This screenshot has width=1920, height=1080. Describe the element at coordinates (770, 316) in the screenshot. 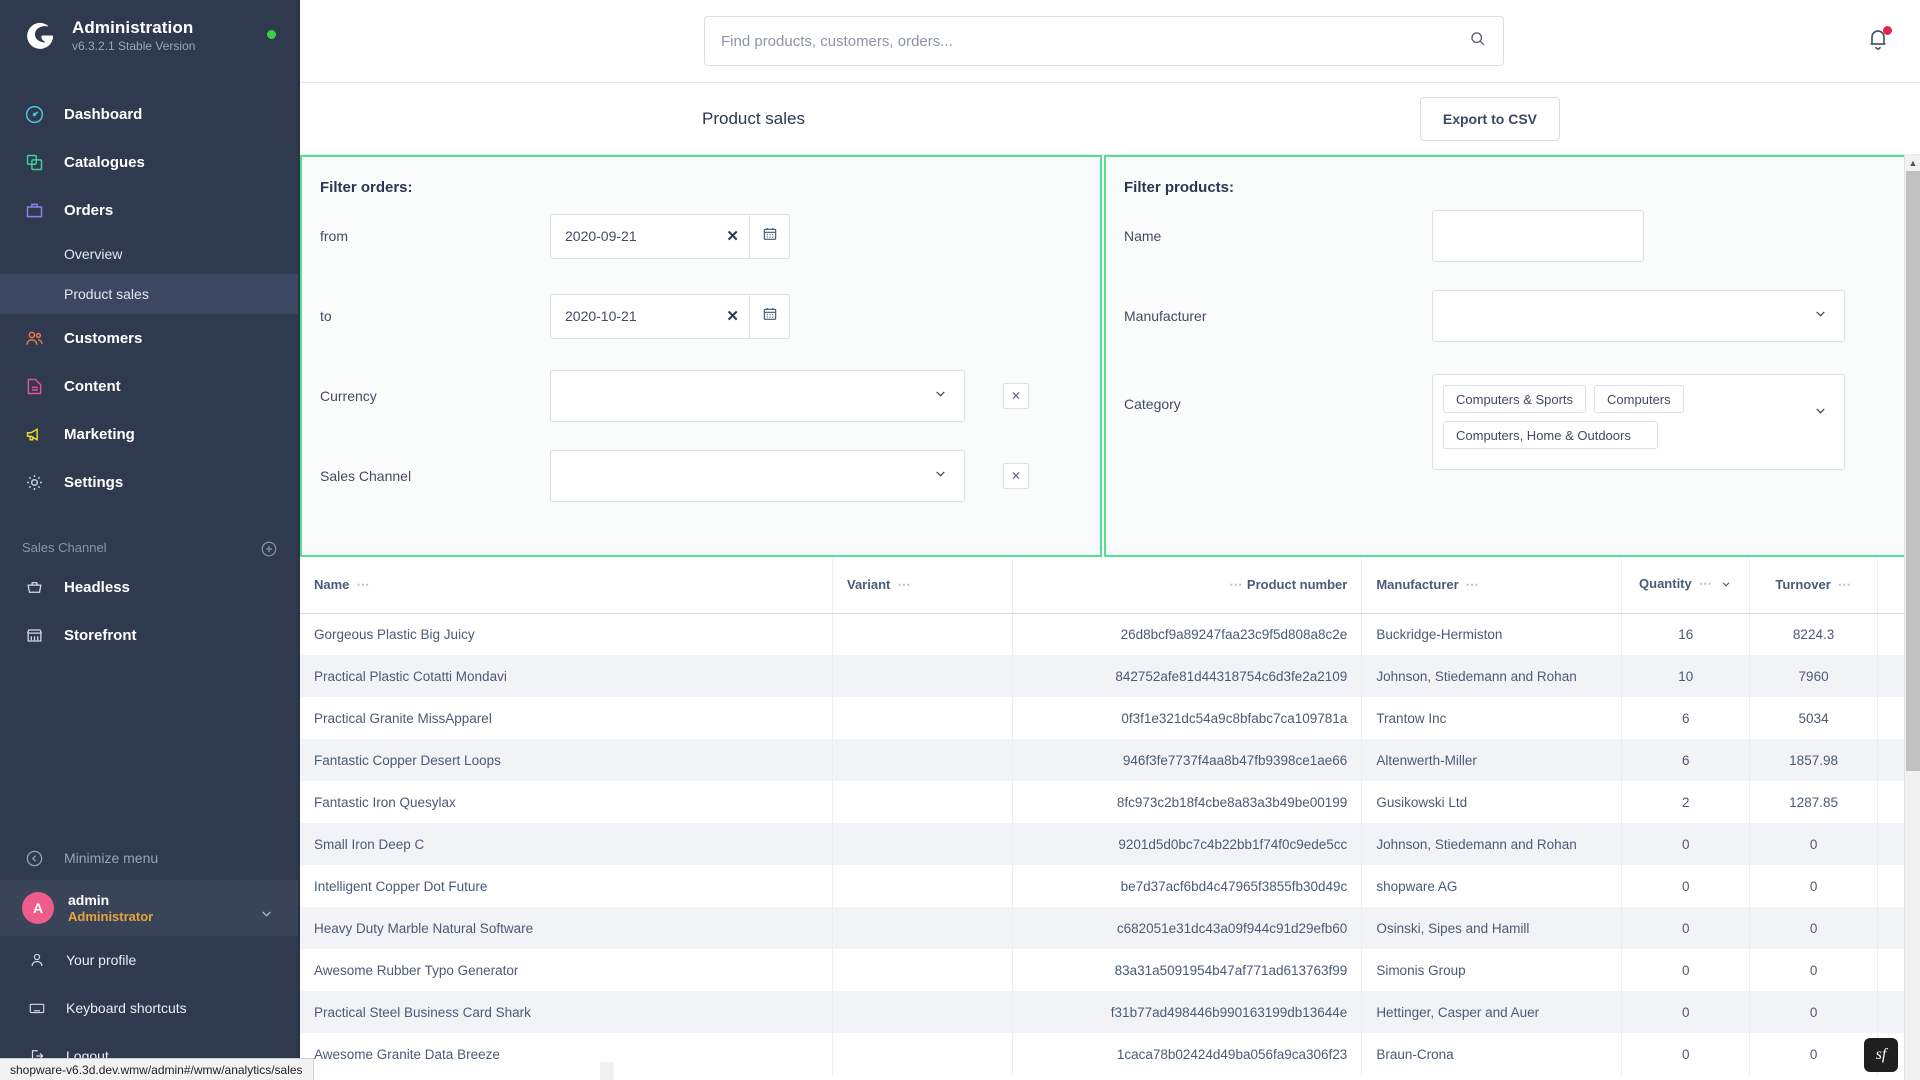

I see `to-calendar-button` at that location.